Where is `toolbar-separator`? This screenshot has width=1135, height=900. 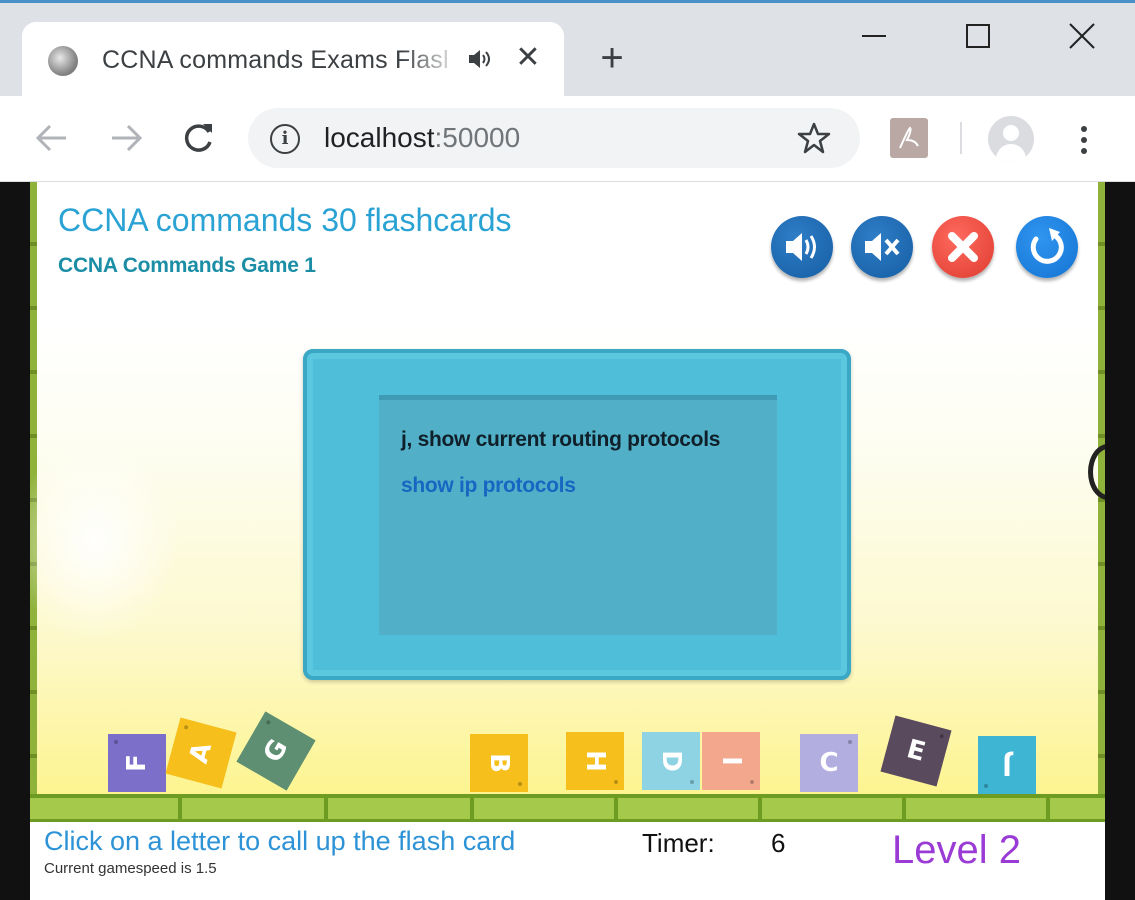
toolbar-separator is located at coordinates (961, 138).